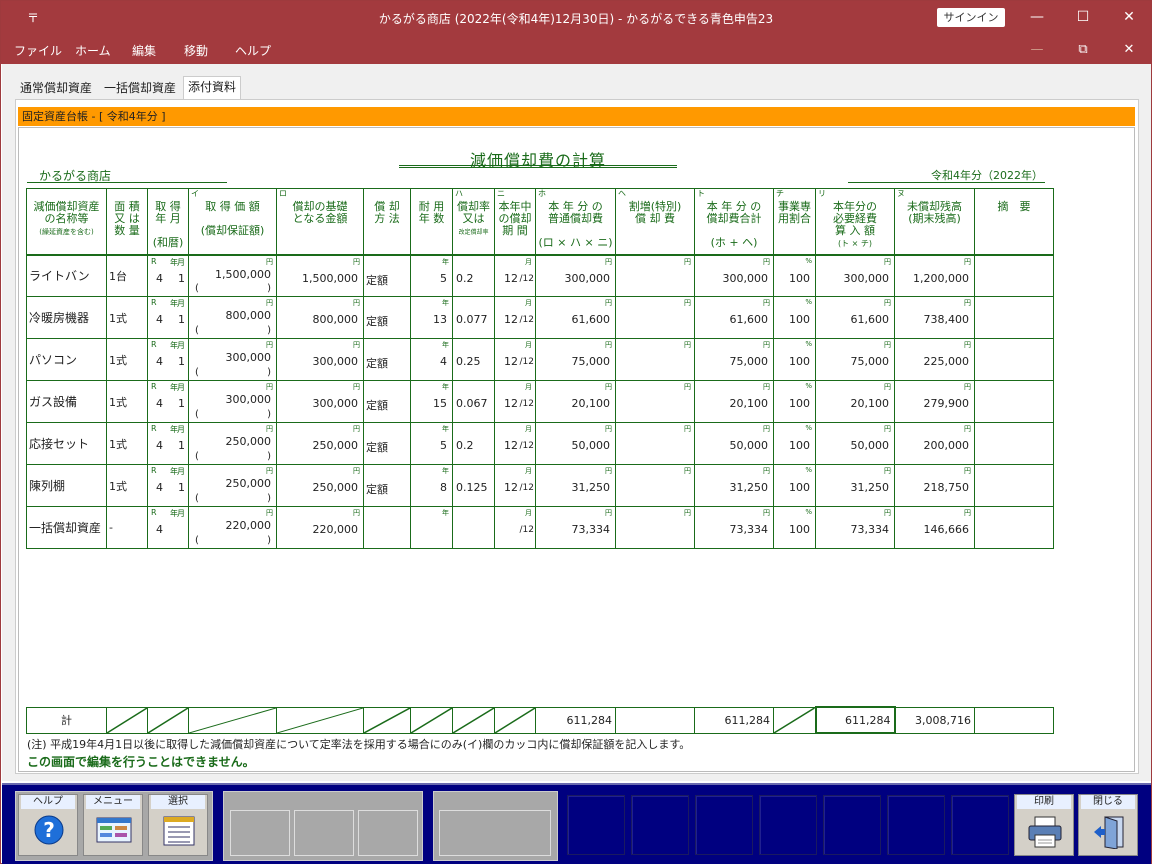 The image size is (1152, 864). What do you see at coordinates (197, 414) in the screenshot?
I see `paren-open: (` at bounding box center [197, 414].